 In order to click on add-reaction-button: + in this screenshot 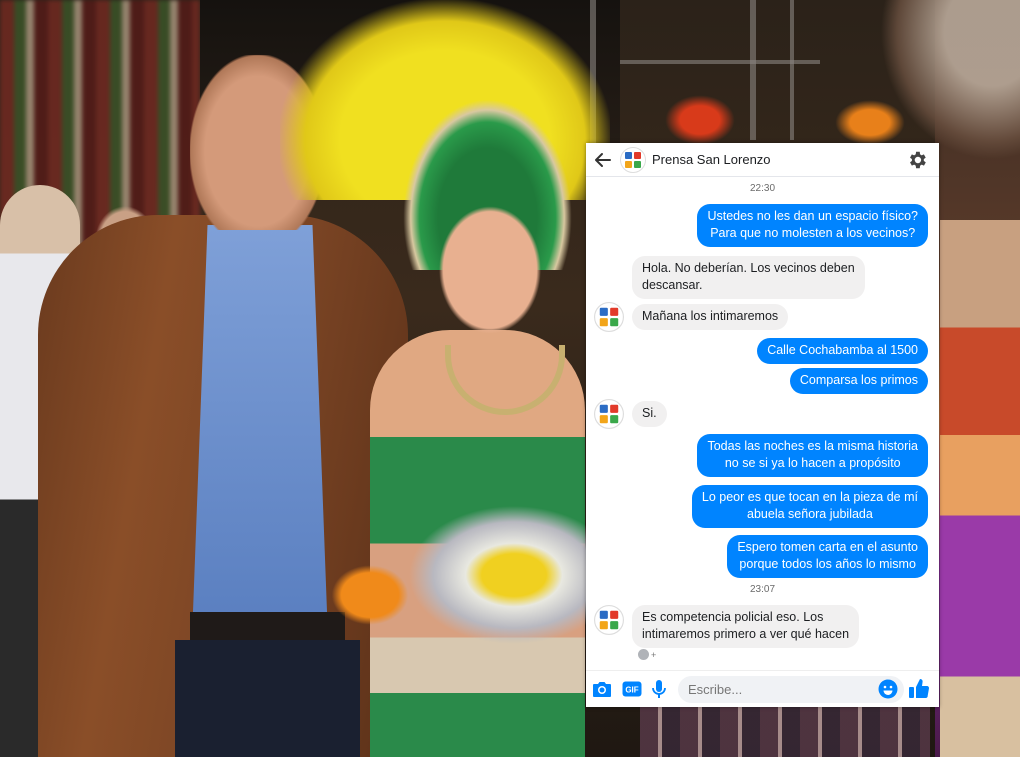, I will do `click(647, 654)`.